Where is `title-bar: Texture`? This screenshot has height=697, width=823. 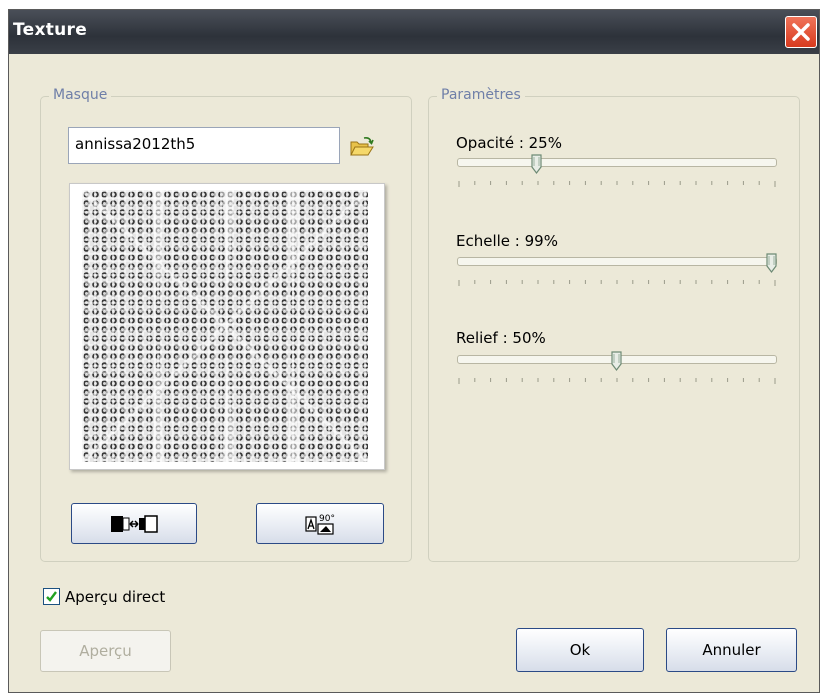
title-bar: Texture is located at coordinates (414, 32).